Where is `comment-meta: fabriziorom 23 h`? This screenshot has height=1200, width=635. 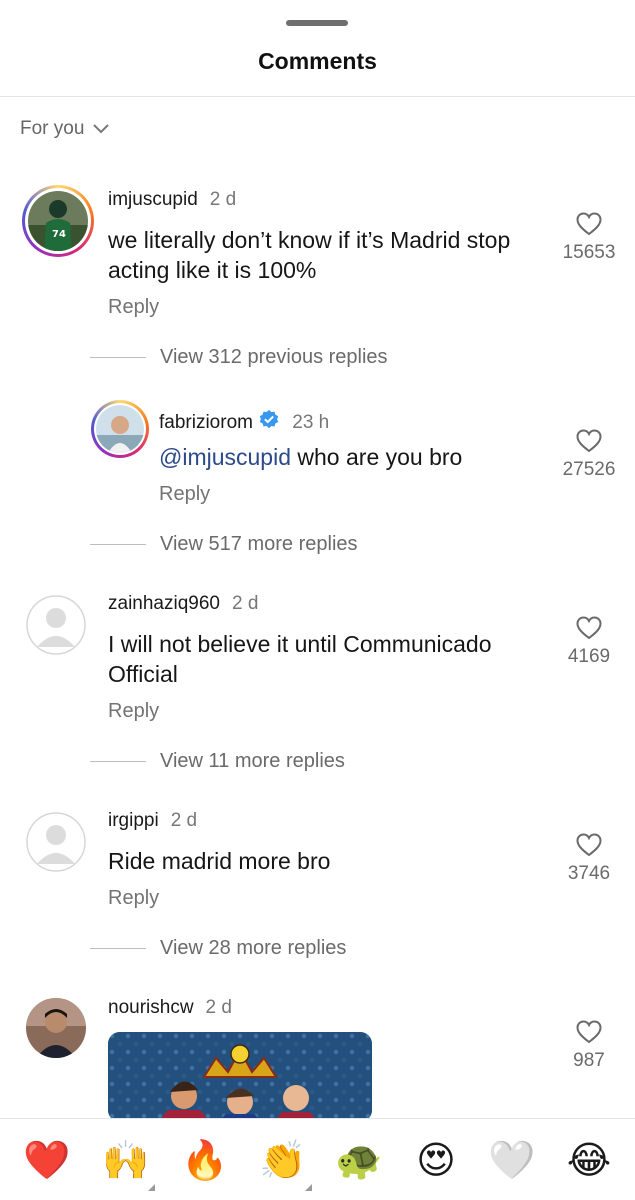 comment-meta: fabriziorom 23 h is located at coordinates (244, 420).